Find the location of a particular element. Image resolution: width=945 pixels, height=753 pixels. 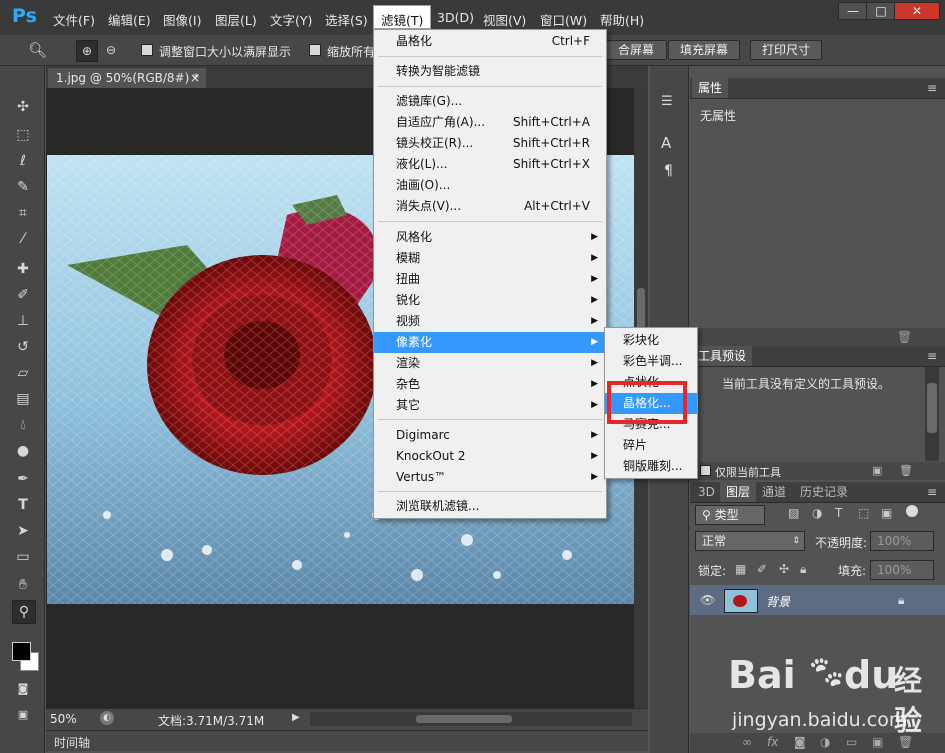

submenu-item-facet: 彩块化 is located at coordinates (651, 340).